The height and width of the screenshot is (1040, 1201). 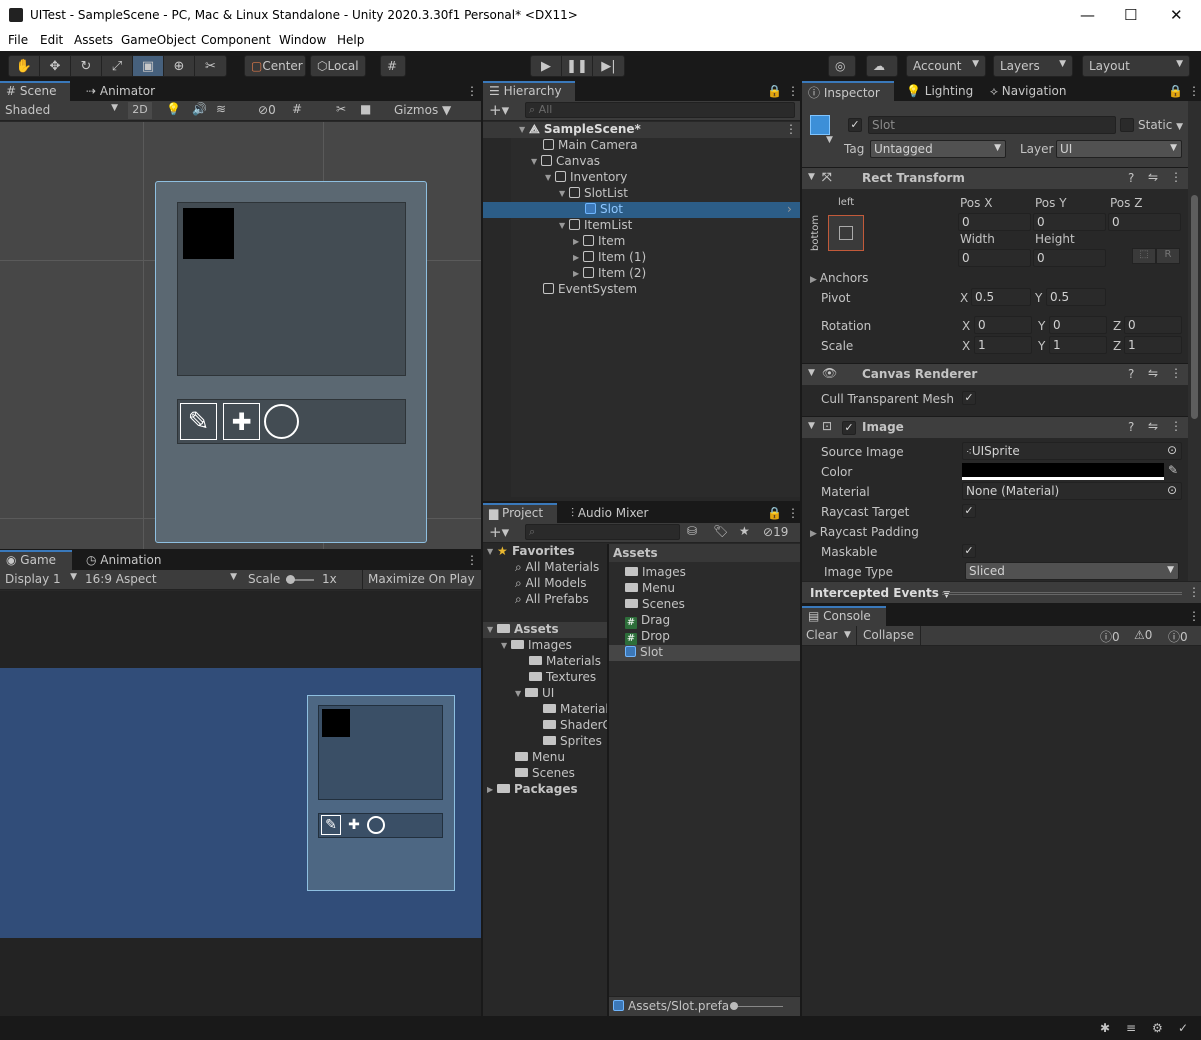 What do you see at coordinates (1153, 345) in the screenshot?
I see `scale-z-field: 1` at bounding box center [1153, 345].